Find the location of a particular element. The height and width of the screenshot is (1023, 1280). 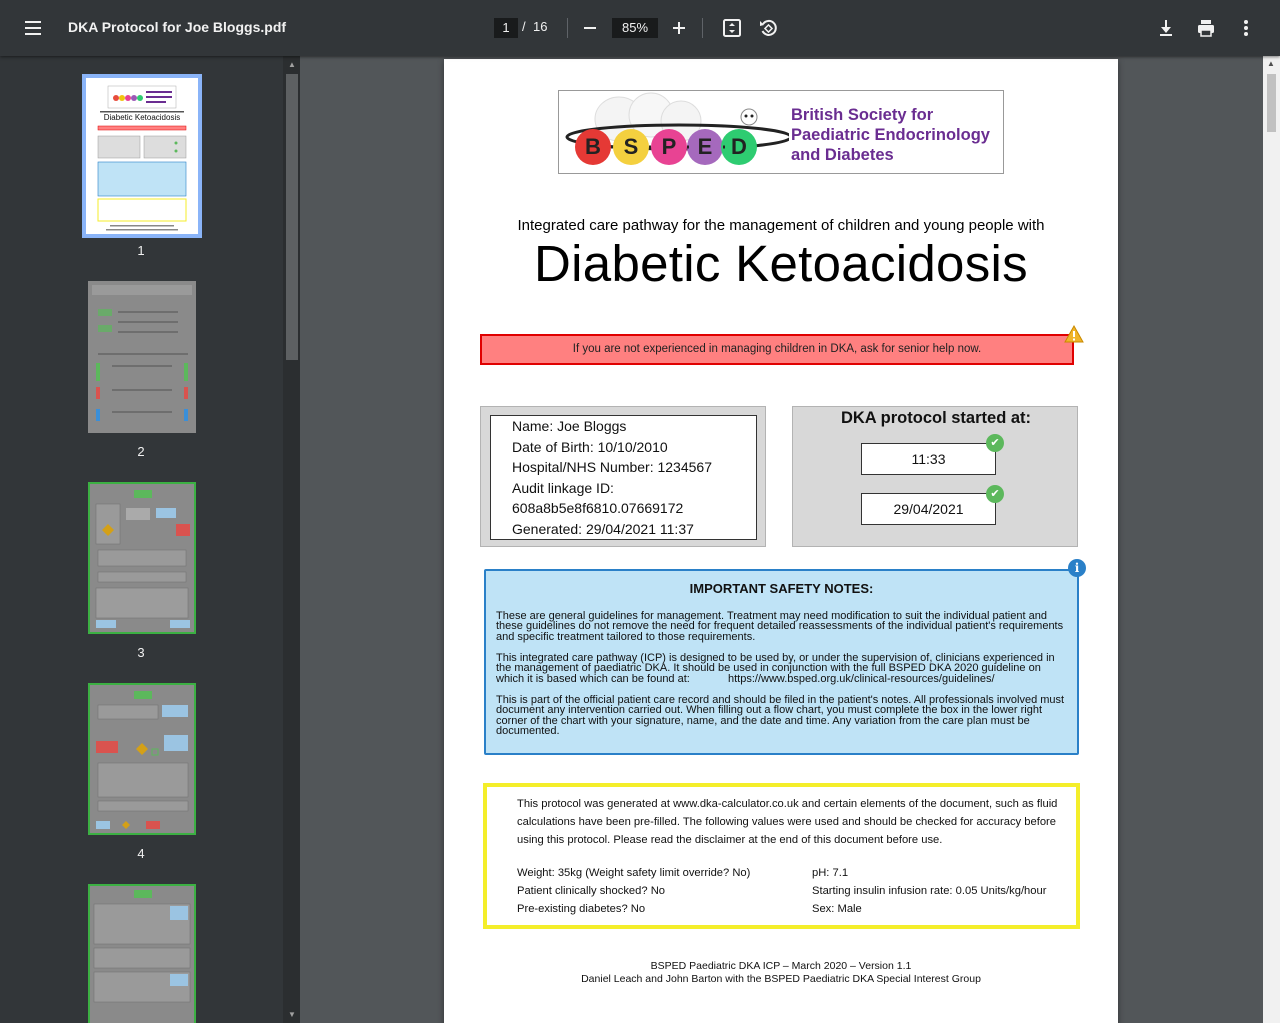

thumbnail-label: 1 is located at coordinates (141, 250).